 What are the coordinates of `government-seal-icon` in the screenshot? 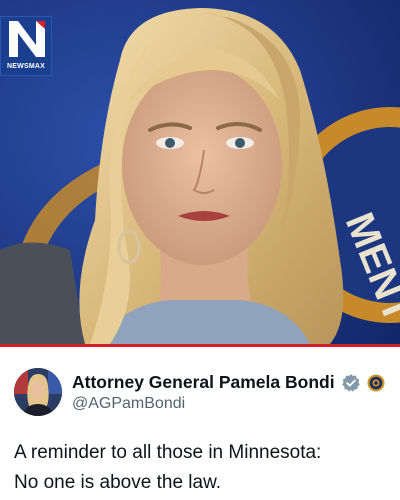 It's located at (376, 382).